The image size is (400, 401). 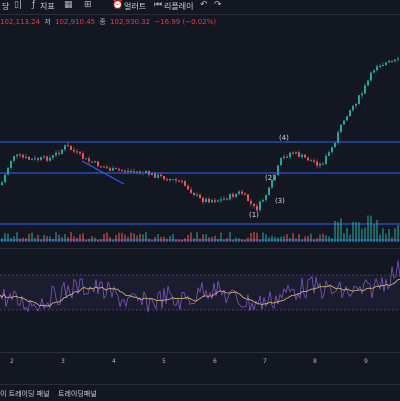 I want to click on wave-label-1: (1), so click(x=254, y=215).